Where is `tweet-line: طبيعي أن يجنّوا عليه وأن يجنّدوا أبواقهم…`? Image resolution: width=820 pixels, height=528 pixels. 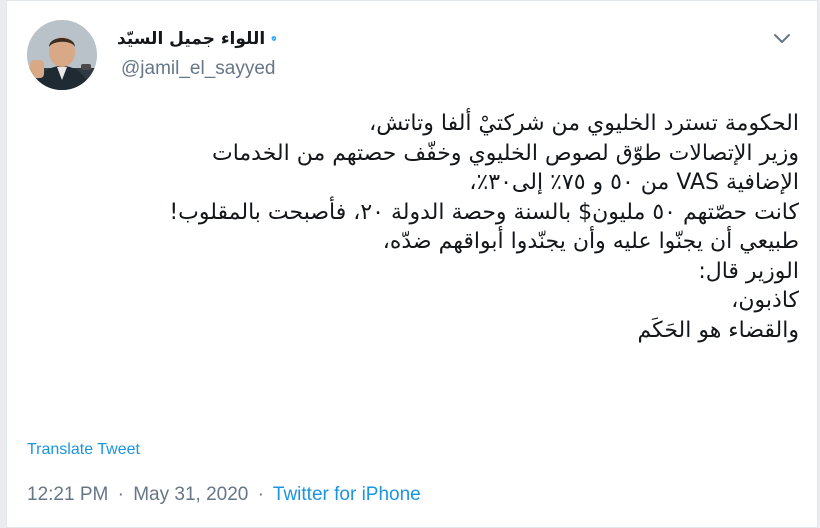
tweet-line: طبيعي أن يجنّوا عليه وأن يجنّدوا أبواقهم… is located at coordinates (590, 241).